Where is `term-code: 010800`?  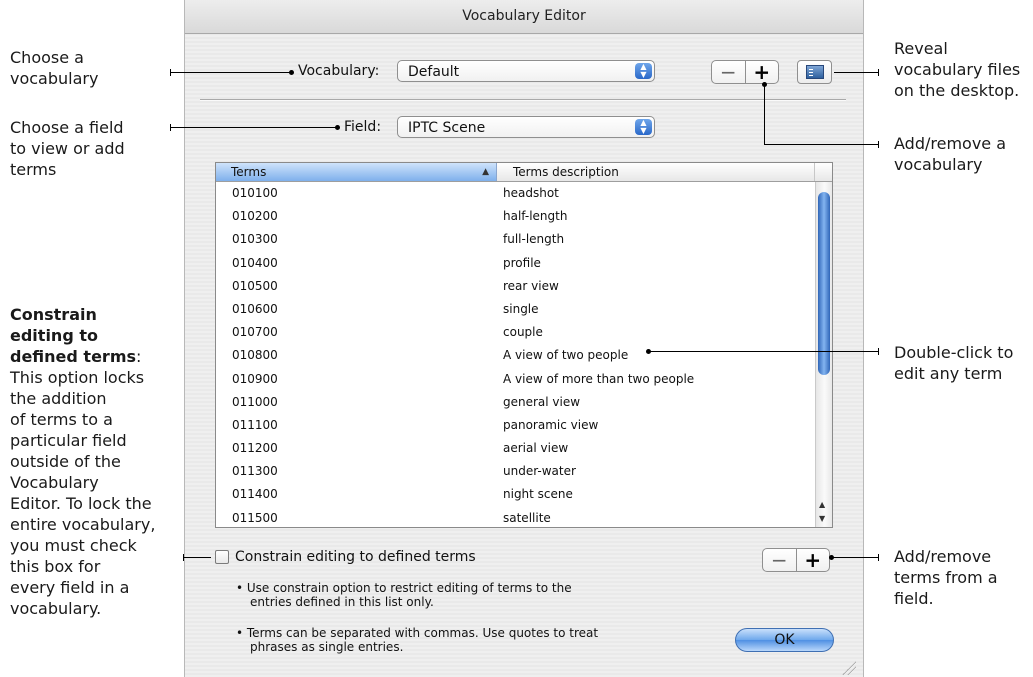 term-code: 010800 is located at coordinates (255, 355).